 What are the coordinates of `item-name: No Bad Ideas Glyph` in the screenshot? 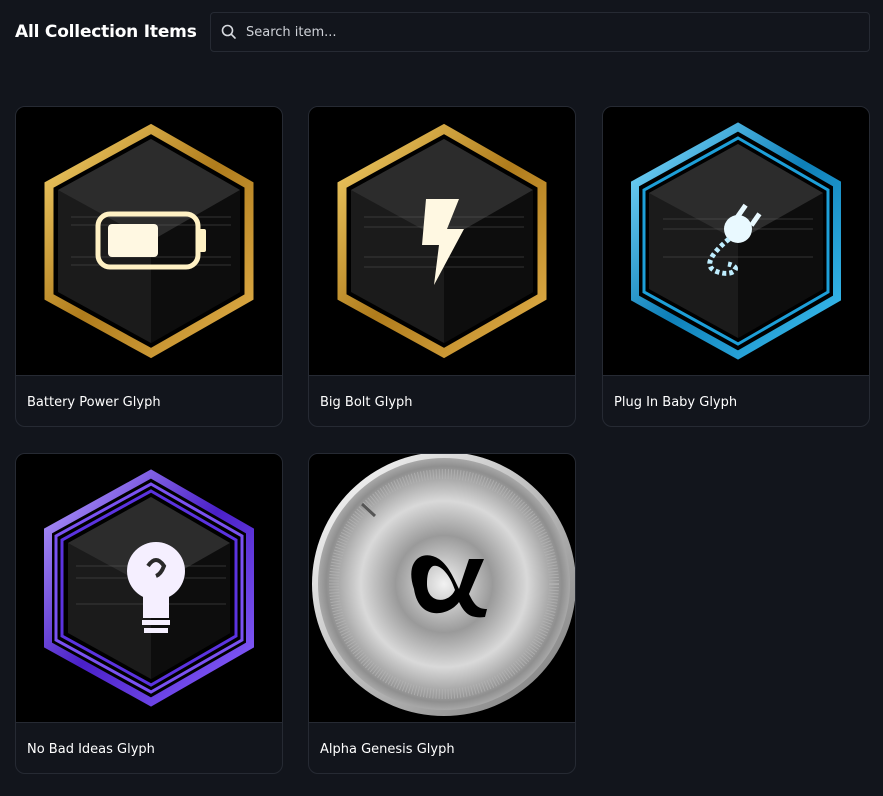 It's located at (91, 749).